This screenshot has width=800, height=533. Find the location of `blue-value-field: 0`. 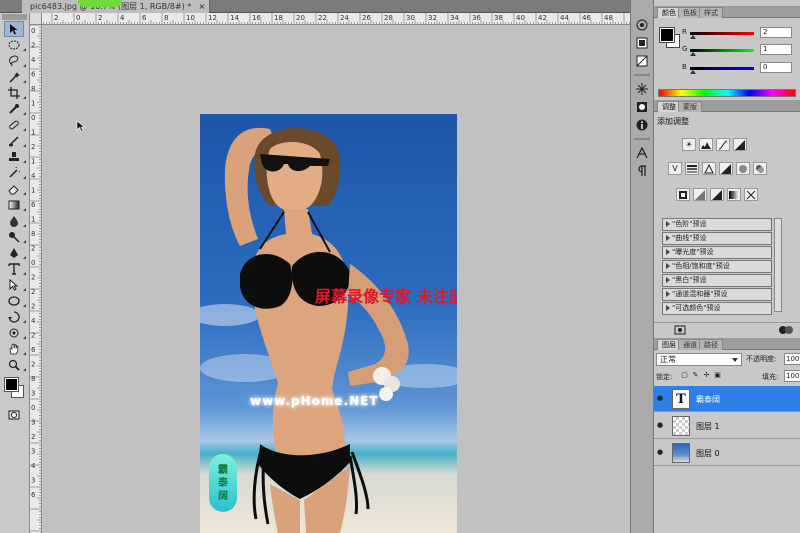

blue-value-field: 0 is located at coordinates (776, 67).